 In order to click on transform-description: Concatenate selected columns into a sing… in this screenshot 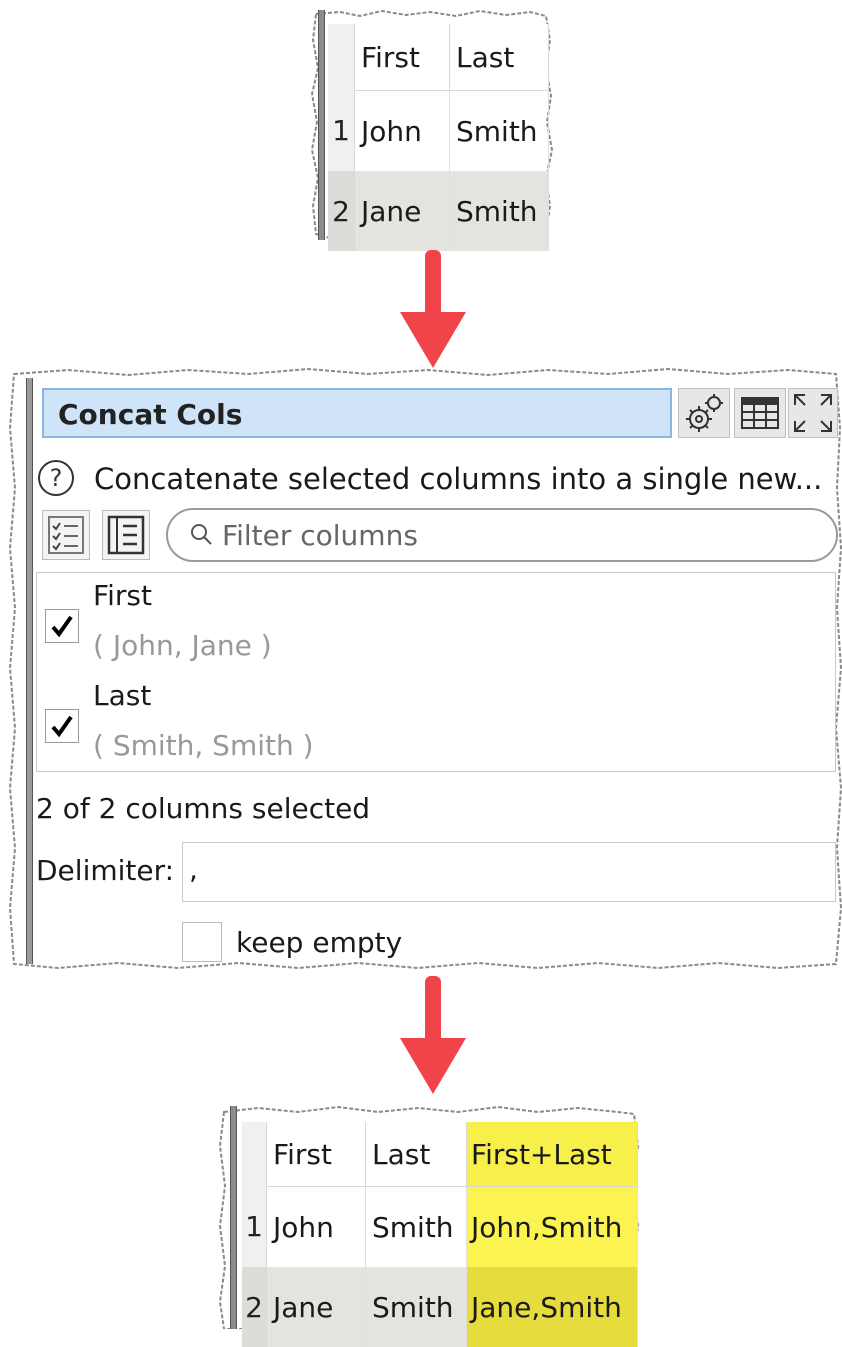, I will do `click(458, 479)`.